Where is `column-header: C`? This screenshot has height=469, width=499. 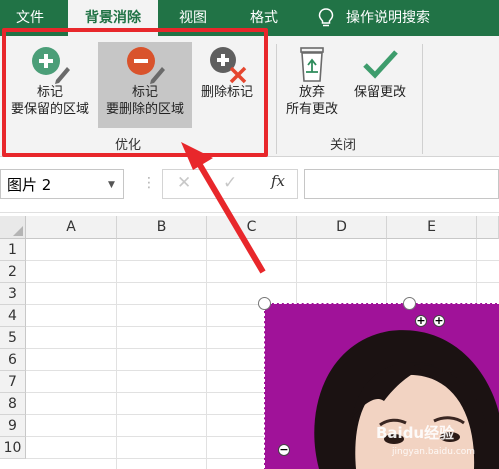 column-header: C is located at coordinates (252, 227).